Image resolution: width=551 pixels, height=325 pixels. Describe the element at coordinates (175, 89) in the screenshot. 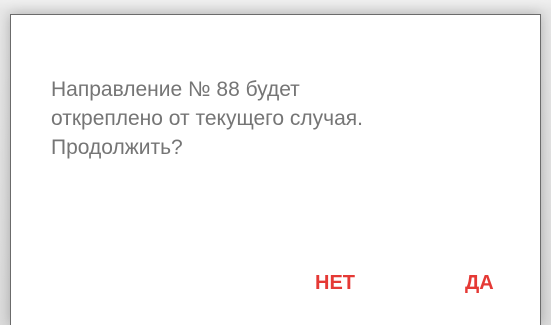

I see `dialog-message-line: Направление № 88 будет` at that location.